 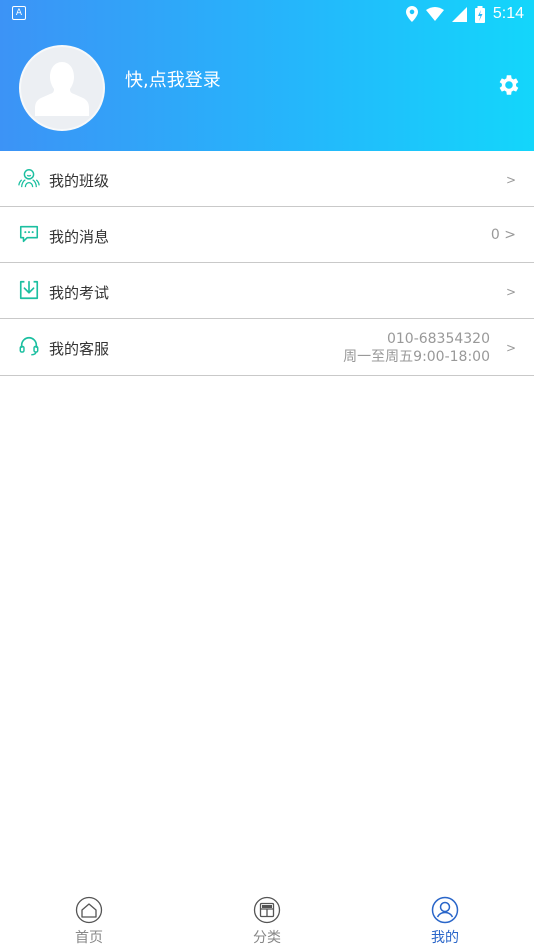 I want to click on message-bubble-icon, so click(x=29, y=234).